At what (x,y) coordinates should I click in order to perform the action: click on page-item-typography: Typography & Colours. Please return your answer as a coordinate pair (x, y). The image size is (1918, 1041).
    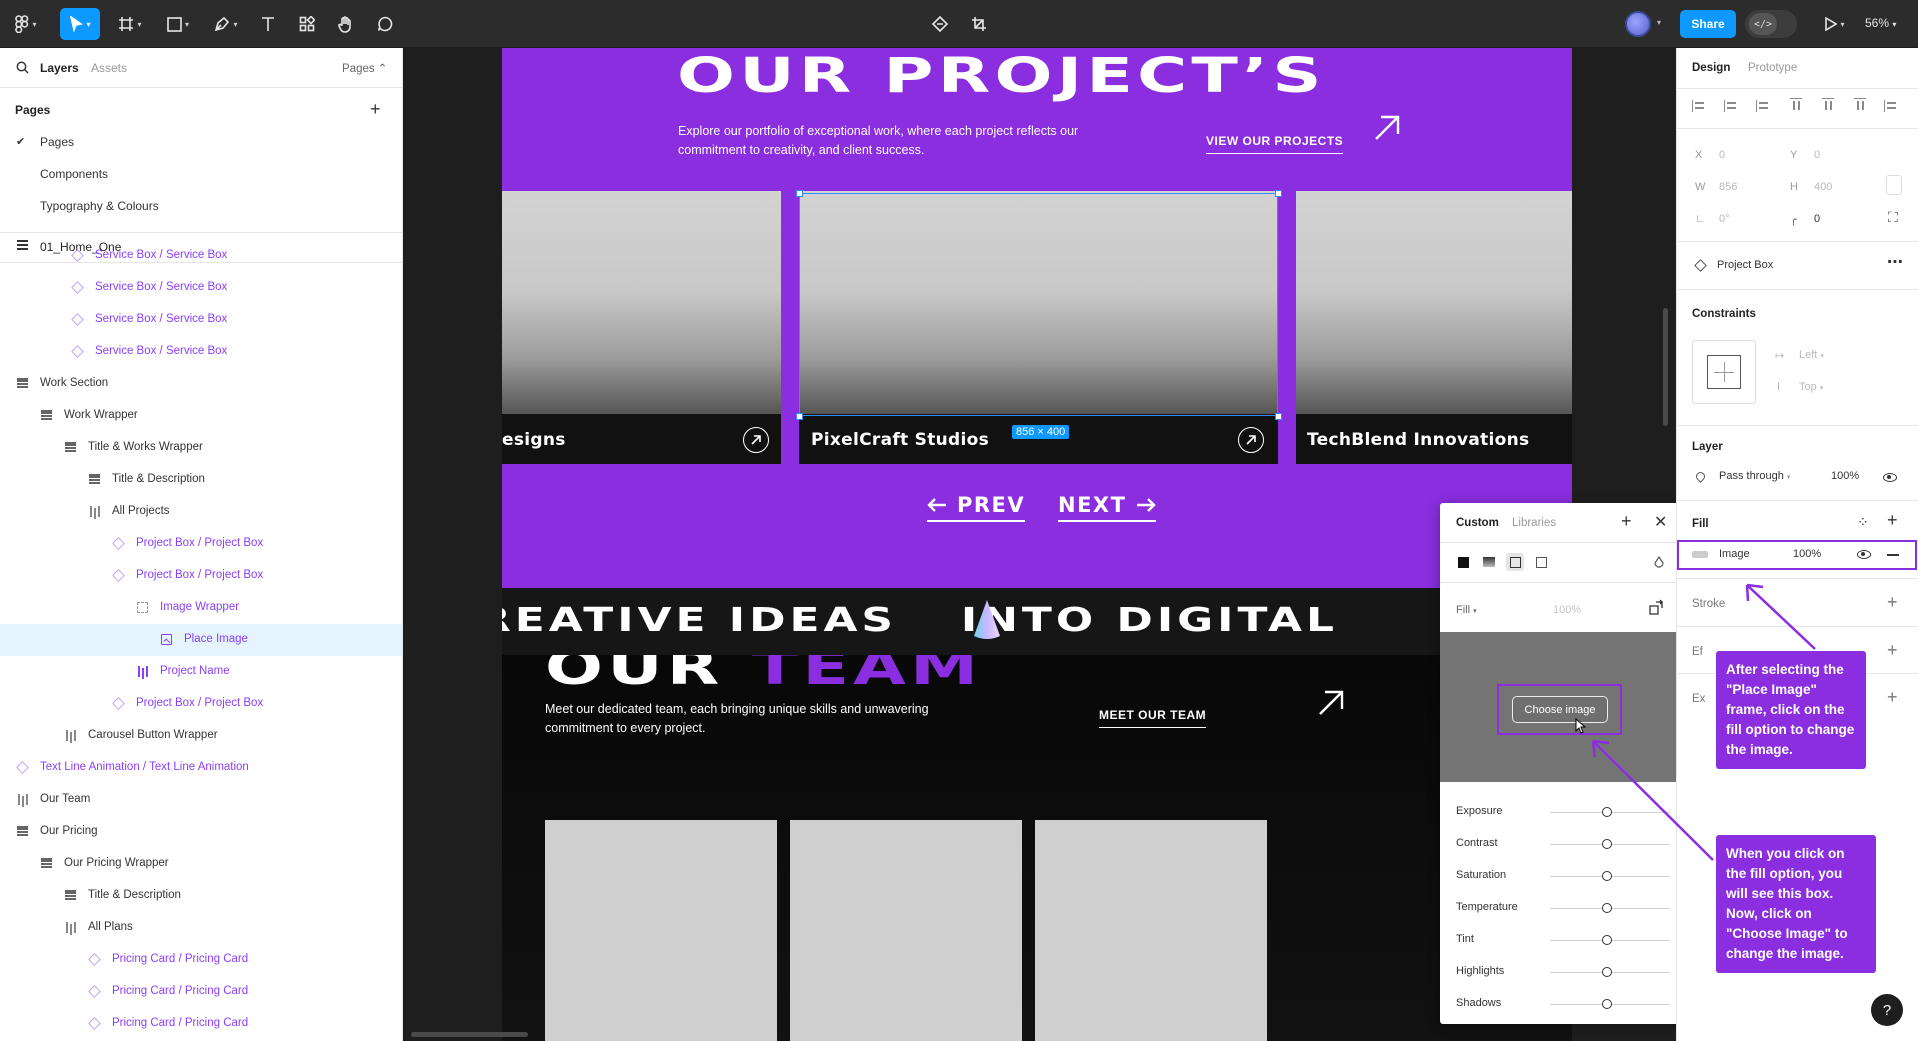
    Looking at the image, I should click on (99, 206).